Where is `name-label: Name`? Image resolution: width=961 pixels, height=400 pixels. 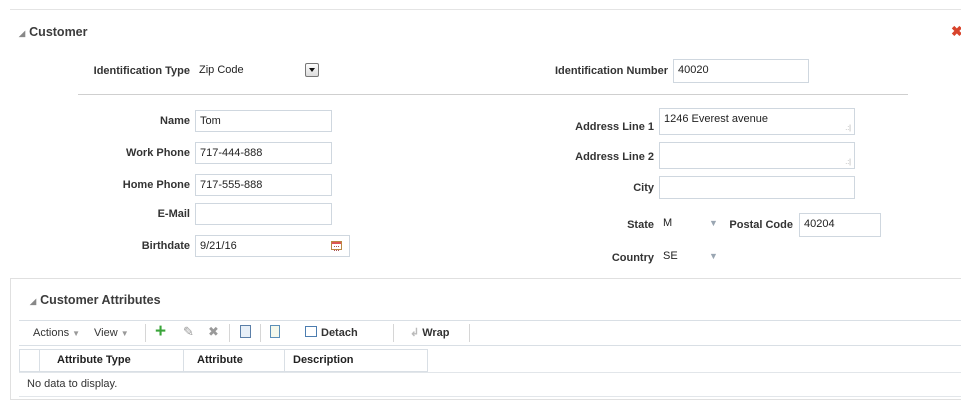
name-label: Name is located at coordinates (175, 121).